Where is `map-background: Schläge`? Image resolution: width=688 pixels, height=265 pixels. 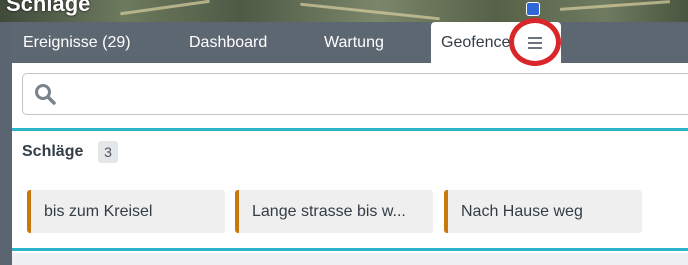 map-background: Schläge is located at coordinates (344, 11).